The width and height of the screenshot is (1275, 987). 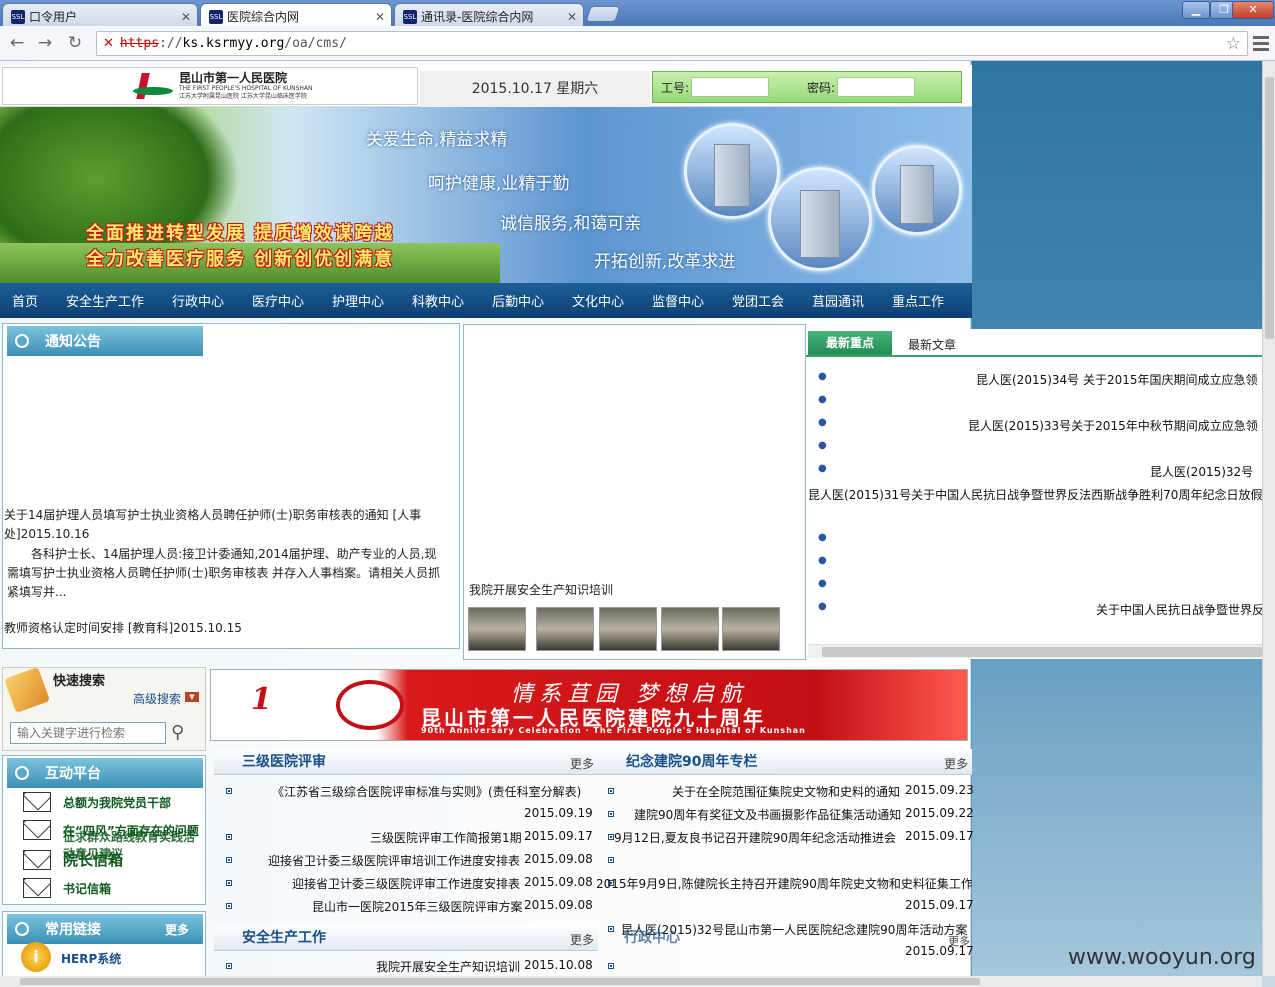 What do you see at coordinates (91, 958) in the screenshot?
I see `herp-system-link: HERP系统` at bounding box center [91, 958].